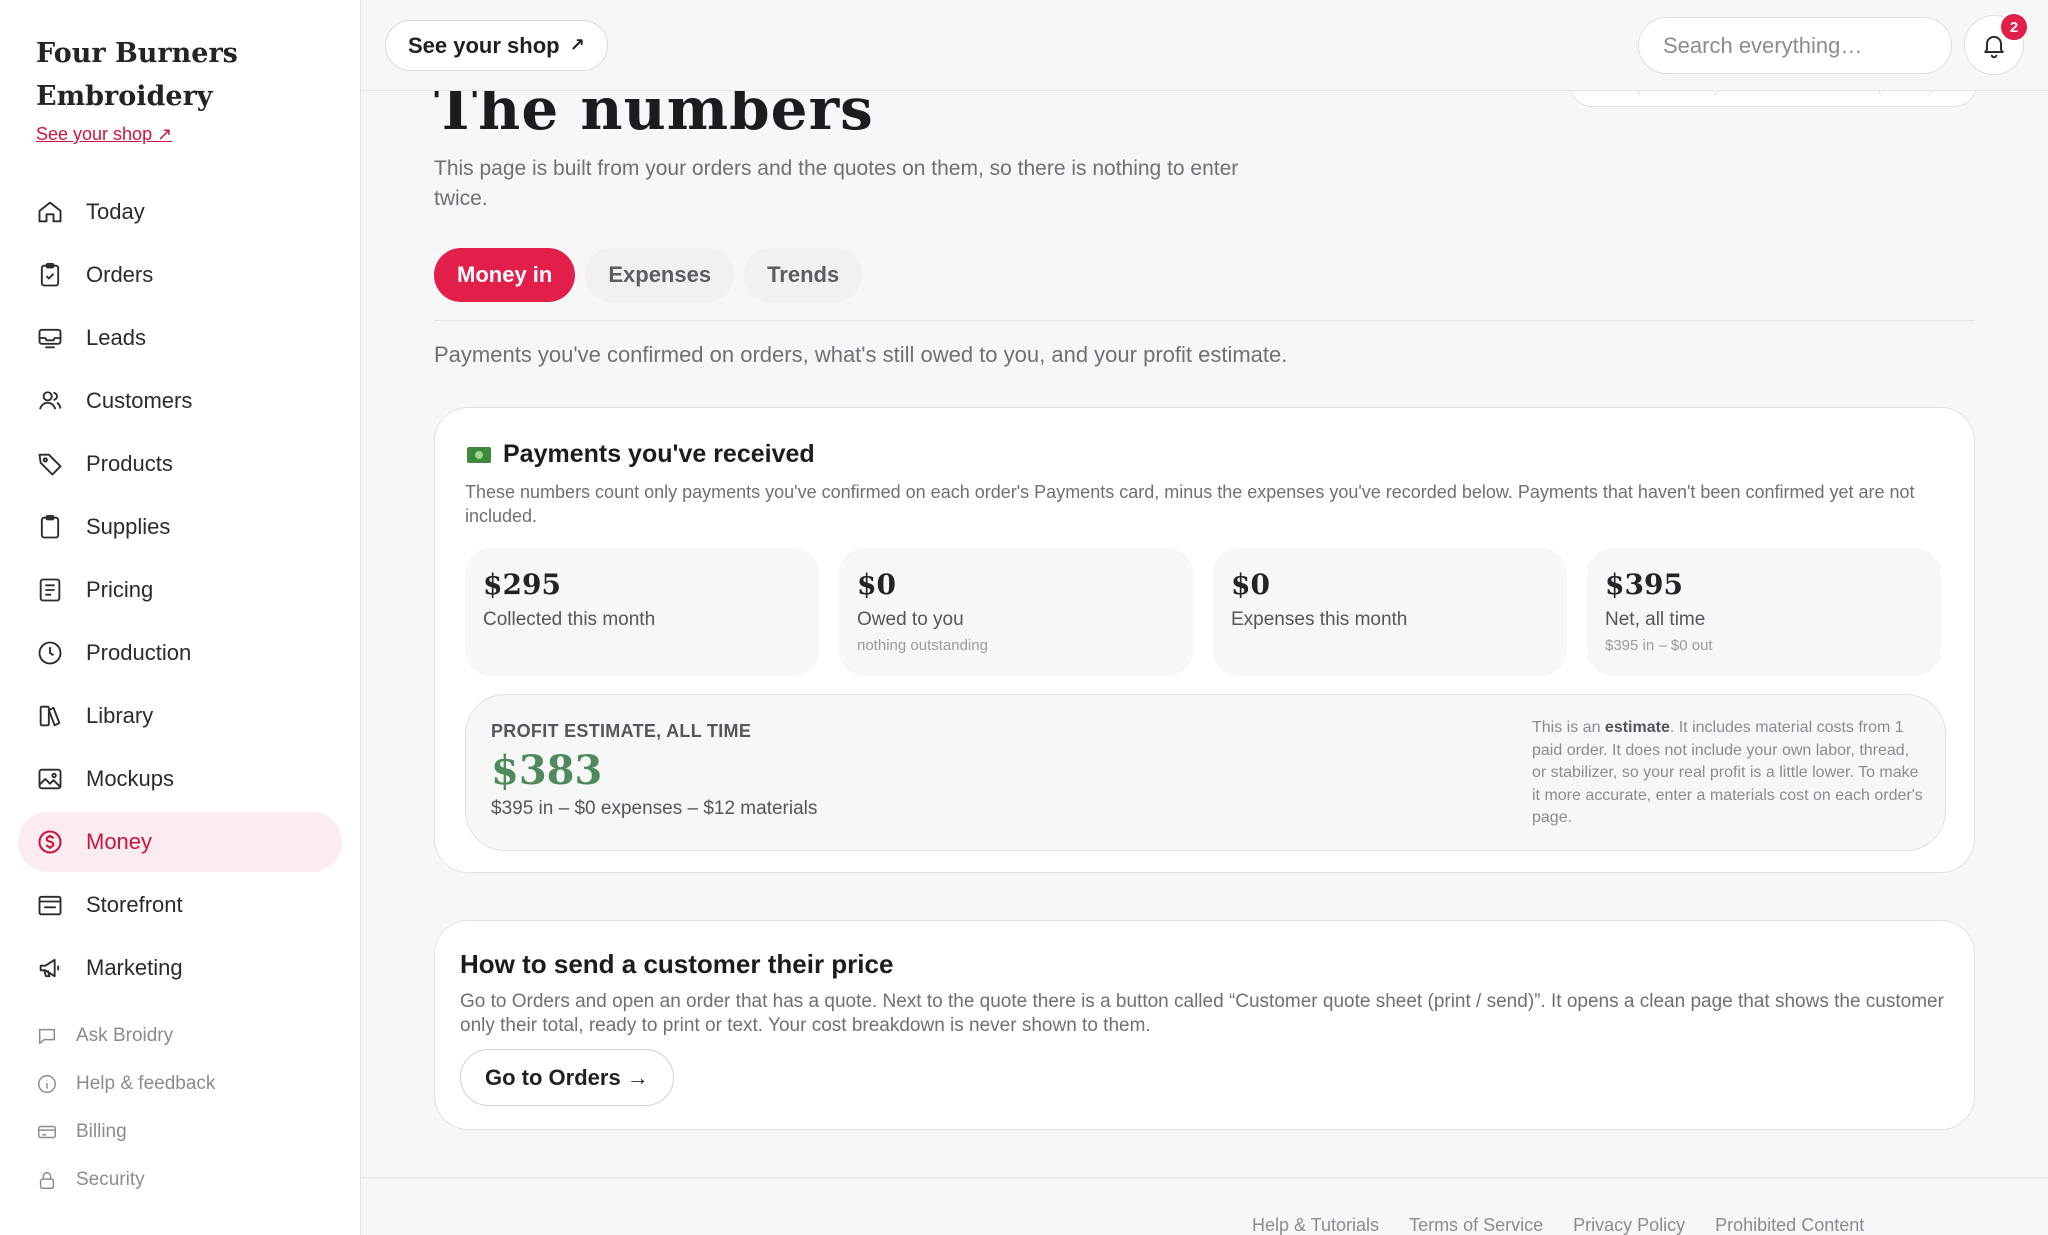  What do you see at coordinates (1637, 727) in the screenshot?
I see `profit-note-emphasis: estimate` at bounding box center [1637, 727].